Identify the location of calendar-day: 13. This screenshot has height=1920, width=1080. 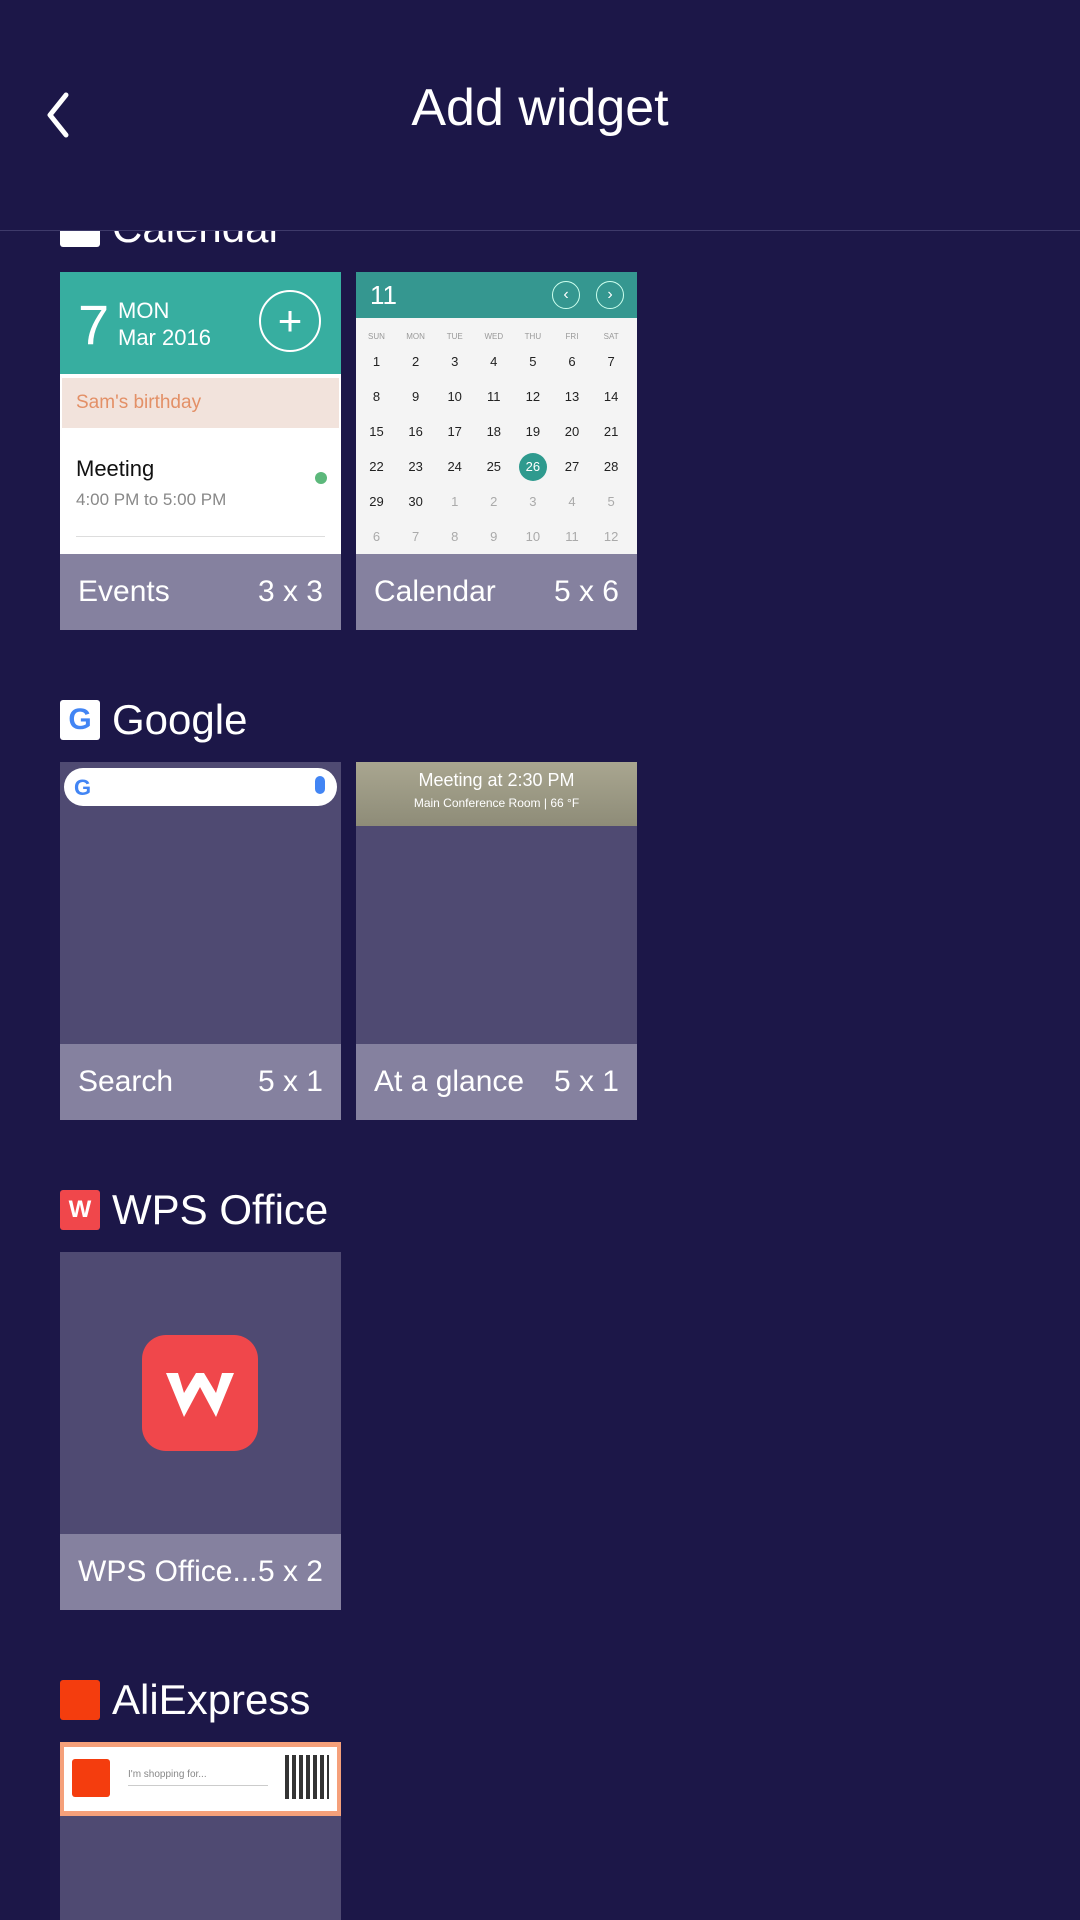
(572, 396).